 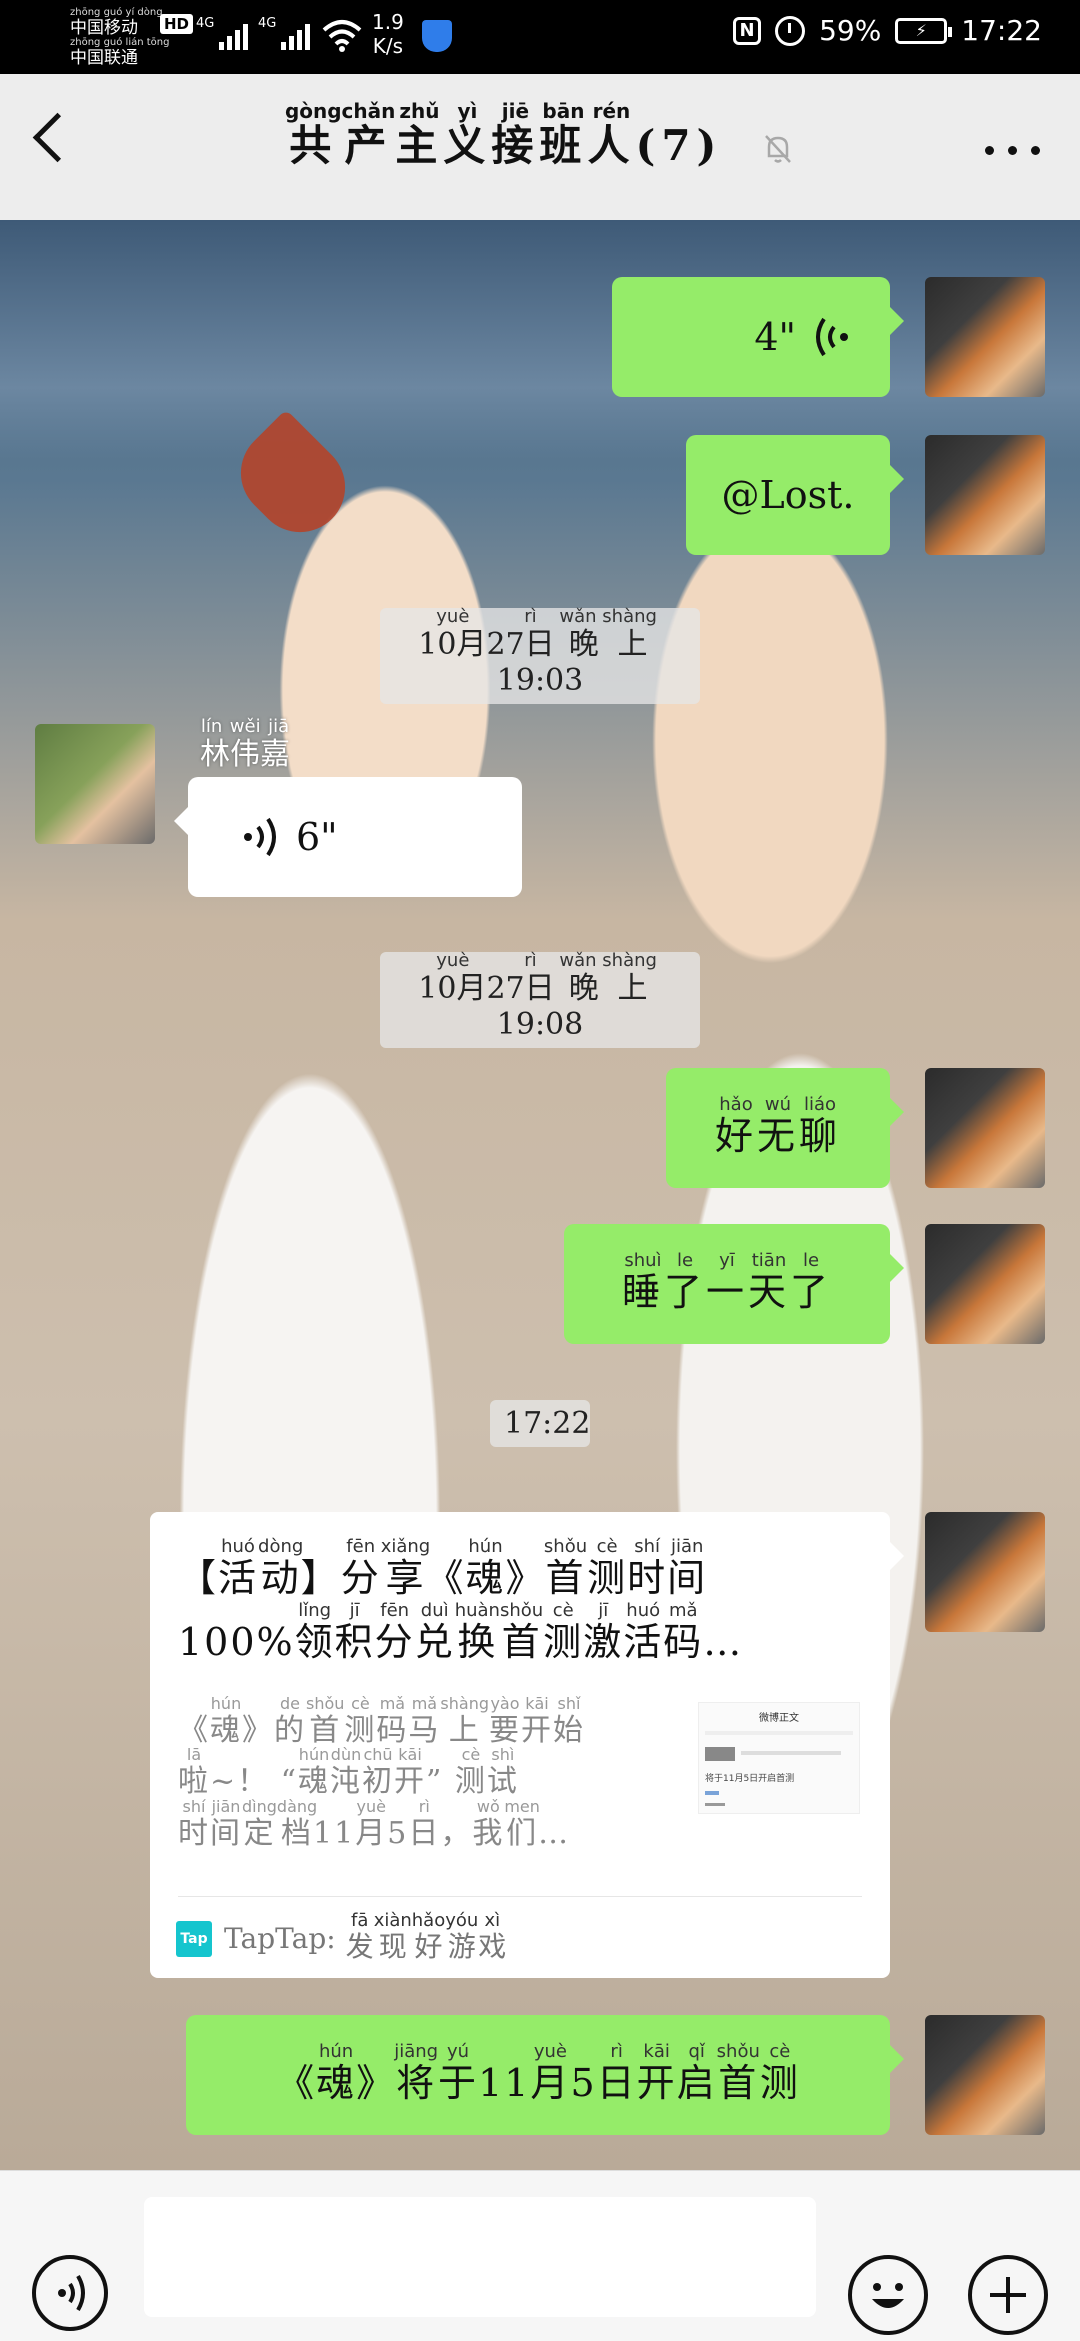 I want to click on ruby-char: 日rì, so click(x=616, y=2073).